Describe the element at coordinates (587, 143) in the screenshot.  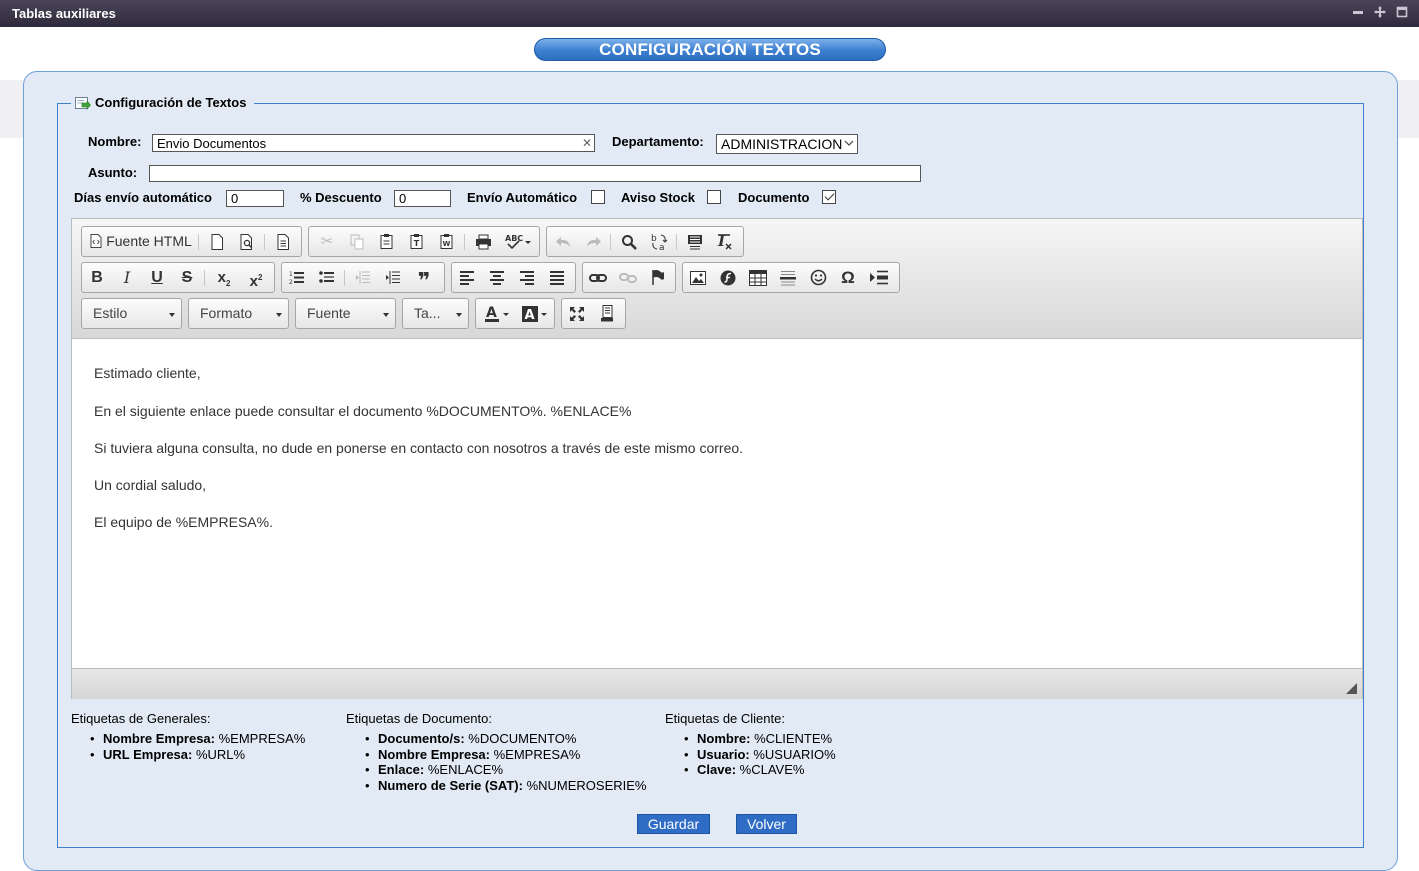
I see `clear-icon: ✕` at that location.